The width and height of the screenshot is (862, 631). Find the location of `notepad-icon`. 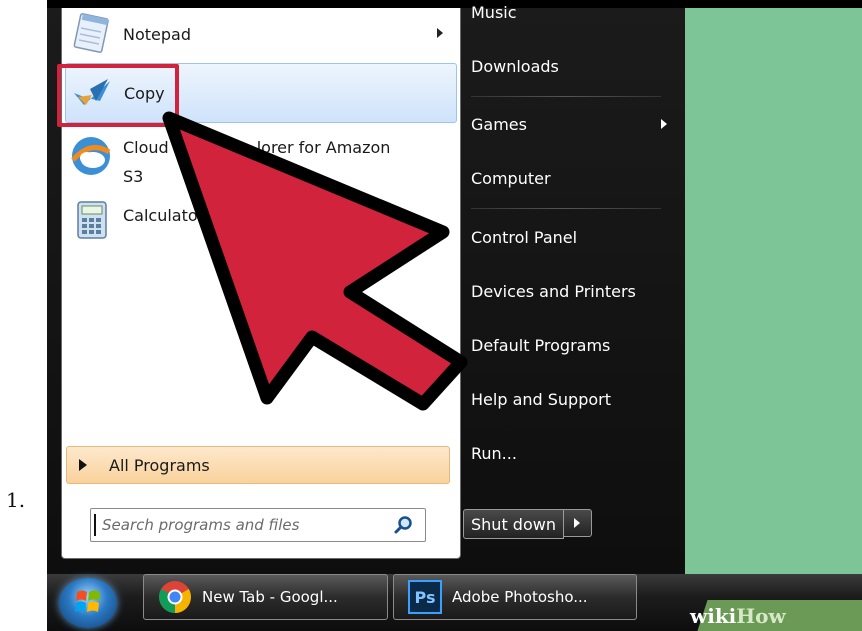

notepad-icon is located at coordinates (91, 34).